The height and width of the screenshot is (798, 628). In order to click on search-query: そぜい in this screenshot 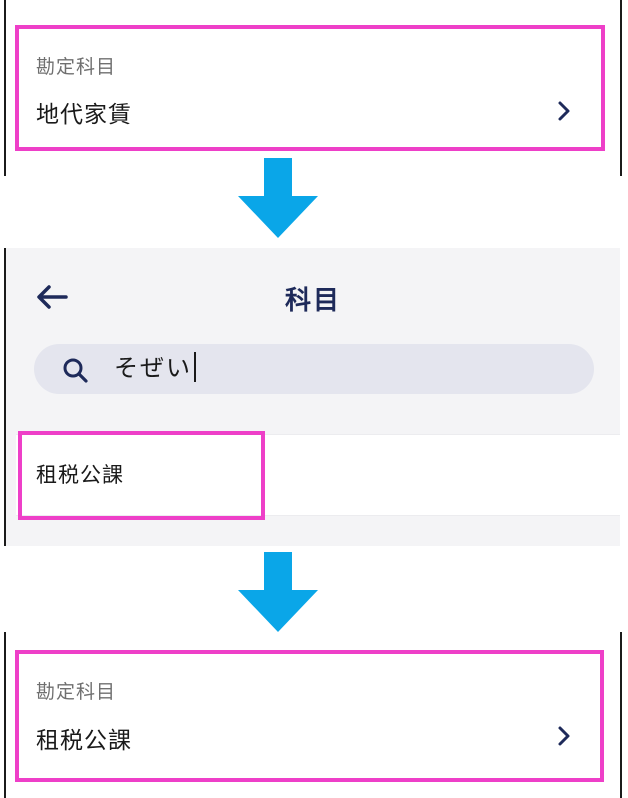, I will do `click(155, 368)`.